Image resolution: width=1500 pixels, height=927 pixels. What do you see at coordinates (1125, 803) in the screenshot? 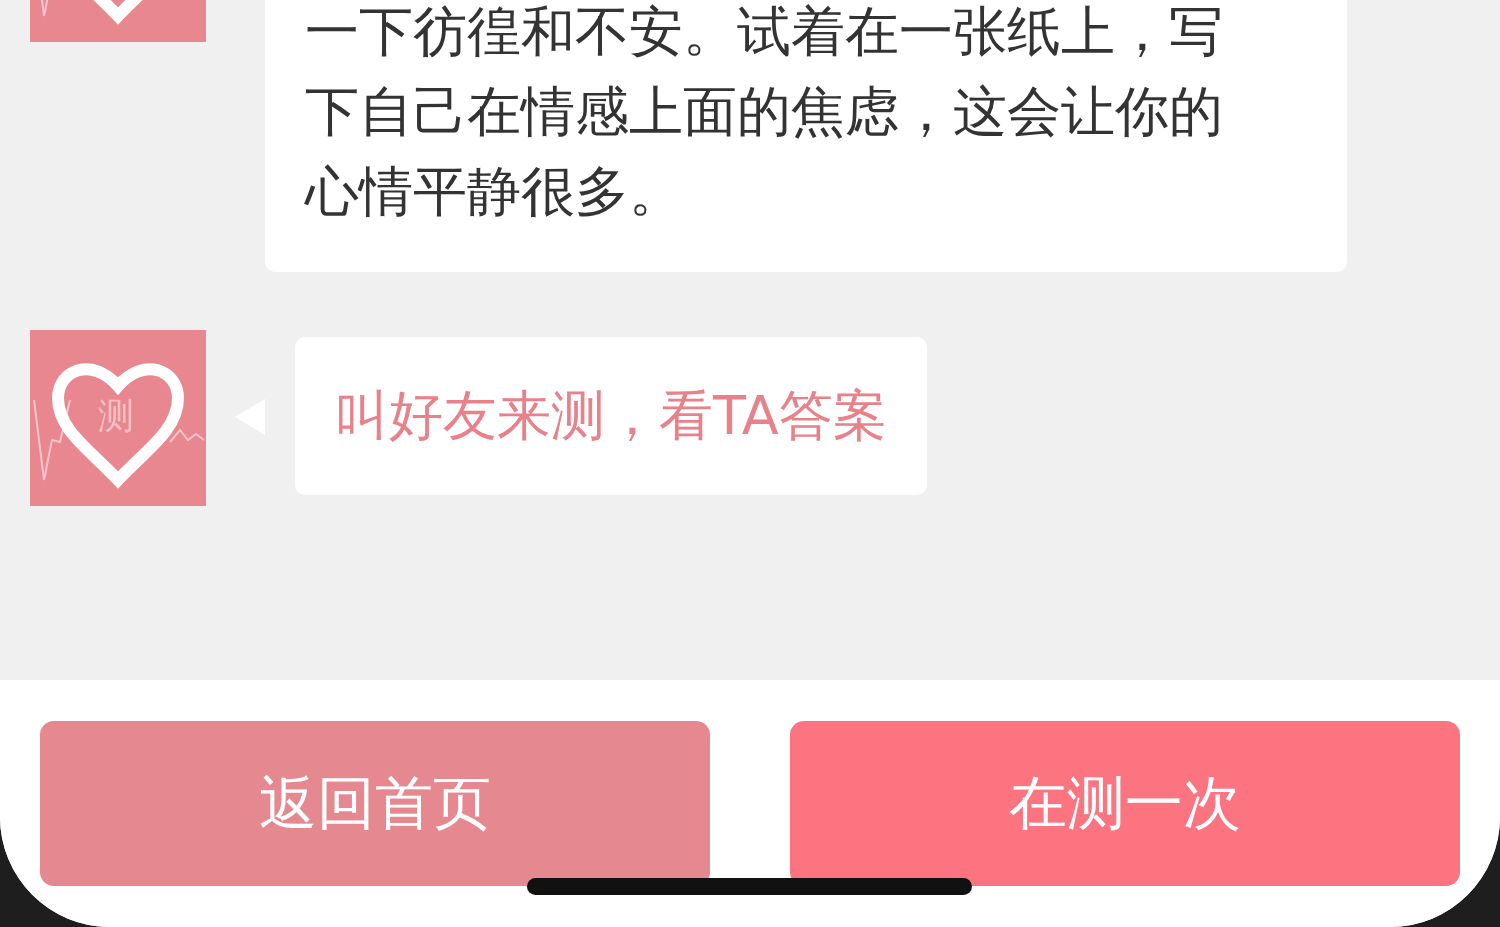
I see `action-button: 在测一次` at bounding box center [1125, 803].